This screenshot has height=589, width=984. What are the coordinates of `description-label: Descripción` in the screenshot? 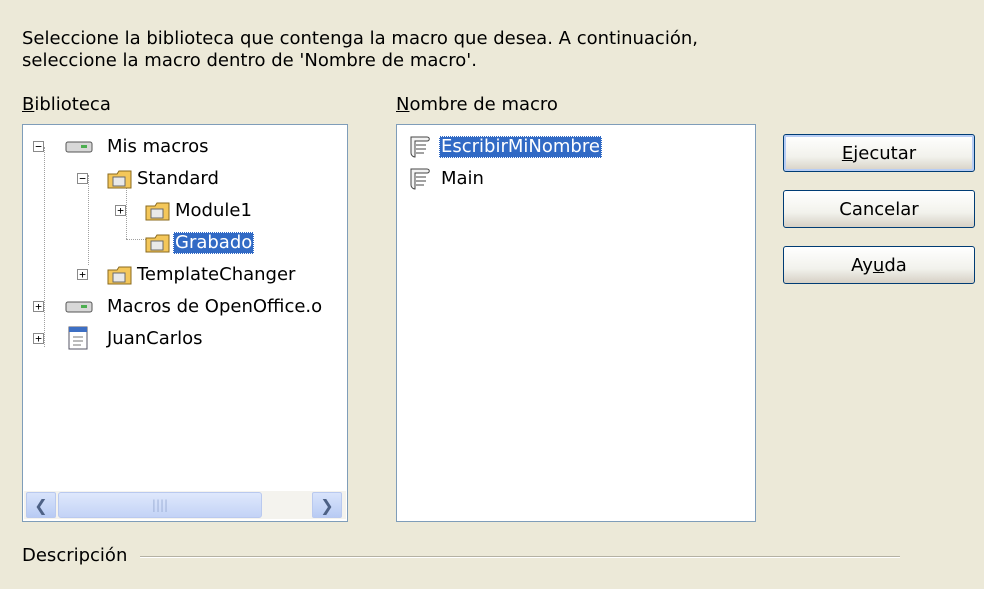 It's located at (75, 555).